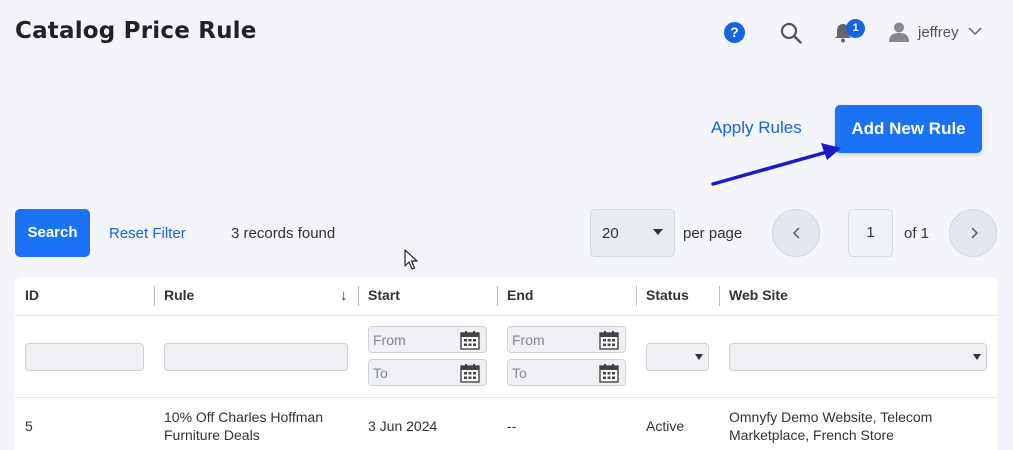  Describe the element at coordinates (136, 31) in the screenshot. I see `page-title: Catalog Price Rule` at that location.